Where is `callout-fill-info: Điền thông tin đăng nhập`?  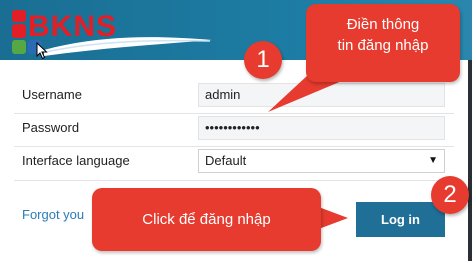 callout-fill-info: Điền thông tin đăng nhập is located at coordinates (383, 43).